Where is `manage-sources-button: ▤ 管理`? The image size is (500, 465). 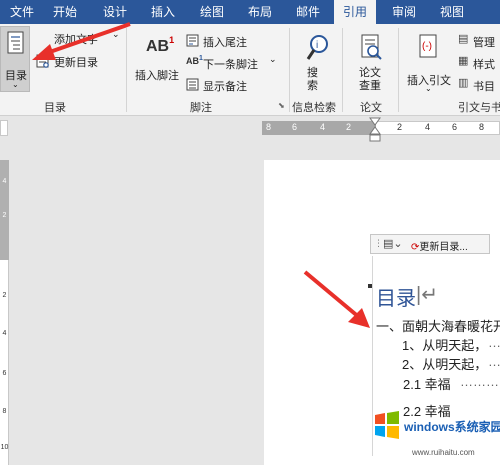 manage-sources-button: ▤ 管理 is located at coordinates (479, 40).